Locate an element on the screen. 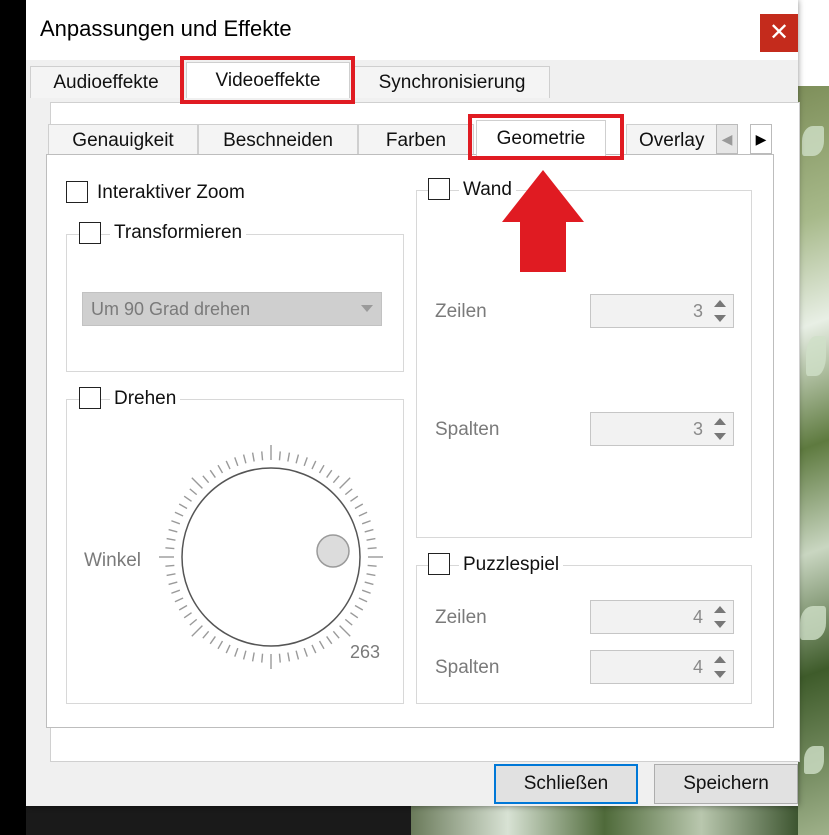 The width and height of the screenshot is (829, 835). arrow-right-icon: ▶ is located at coordinates (761, 139).